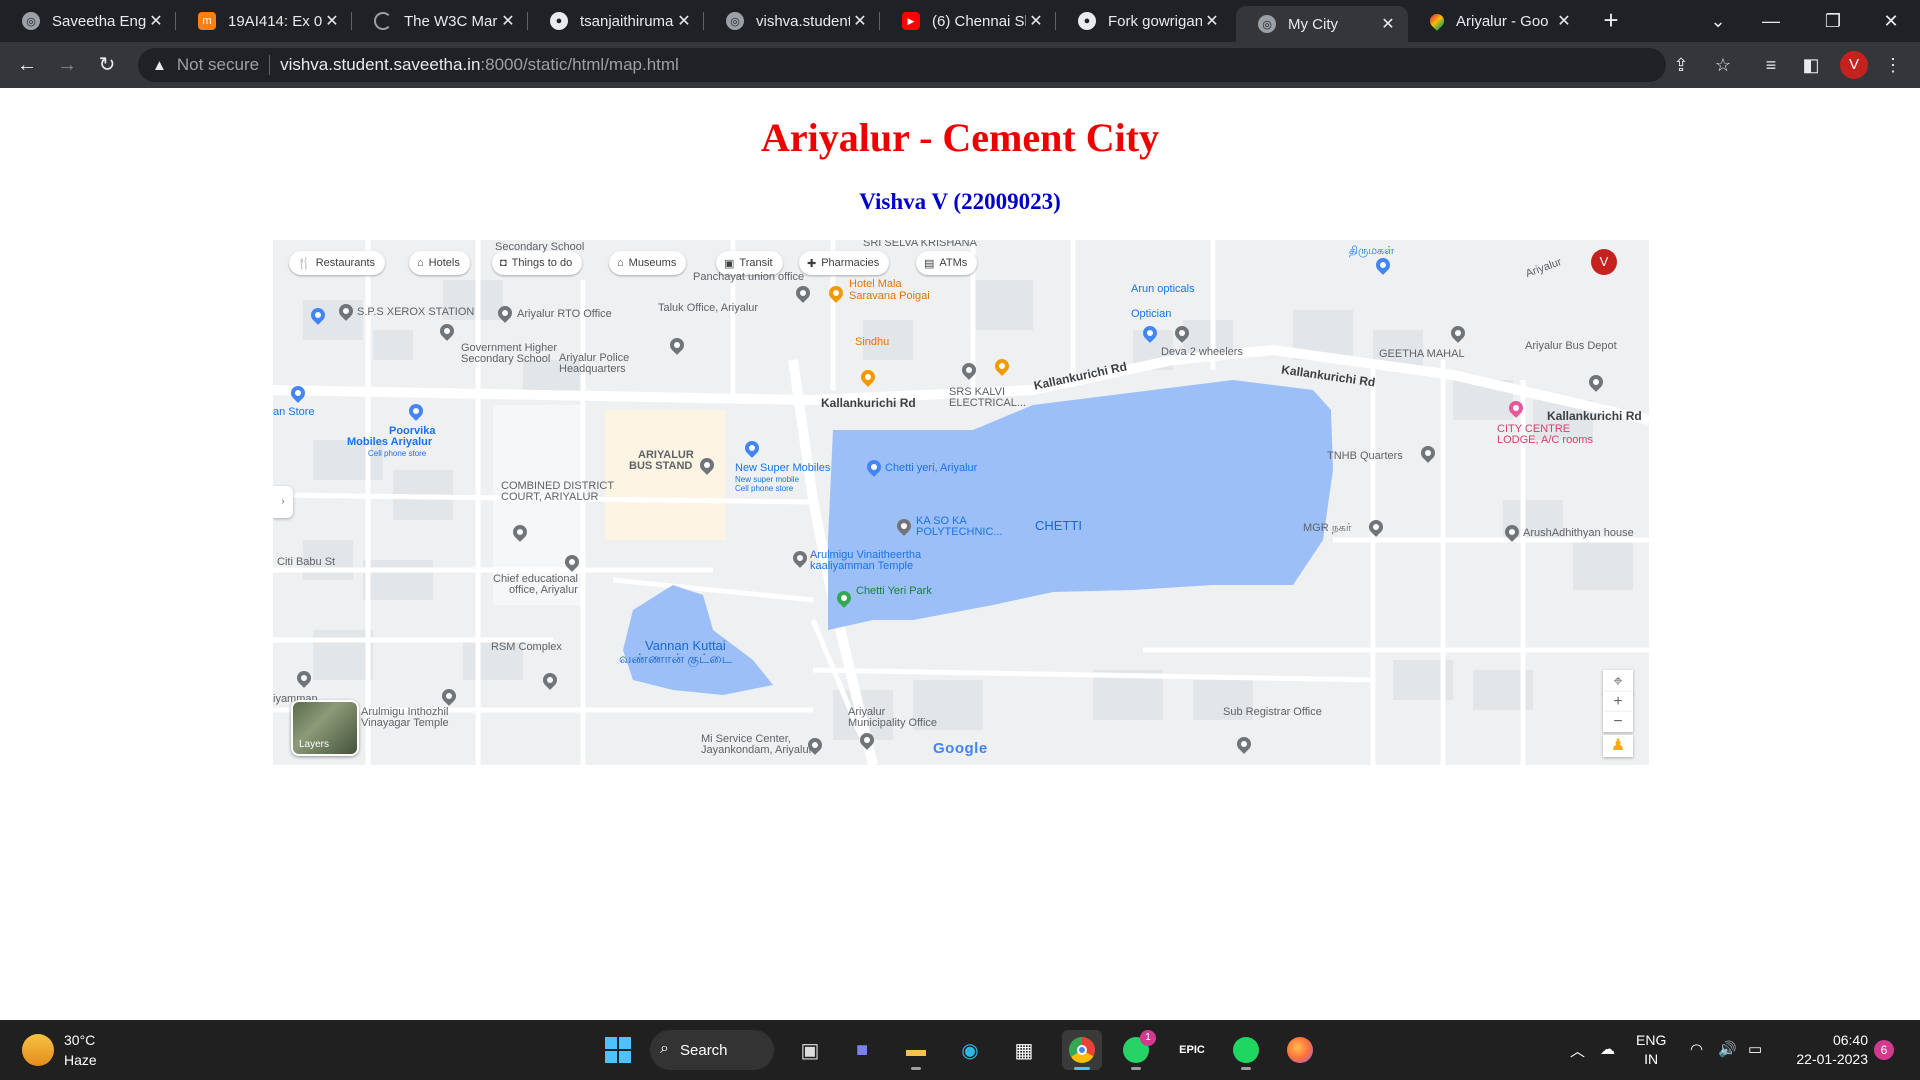 Image resolution: width=1920 pixels, height=1080 pixels. Describe the element at coordinates (1891, 21) in the screenshot. I see `close-window-button: ✕` at that location.